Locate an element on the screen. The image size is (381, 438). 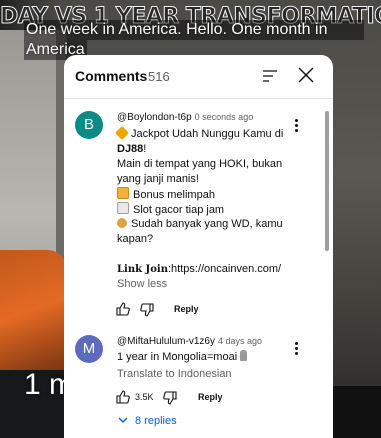
gift-emoji-icon is located at coordinates (123, 193).